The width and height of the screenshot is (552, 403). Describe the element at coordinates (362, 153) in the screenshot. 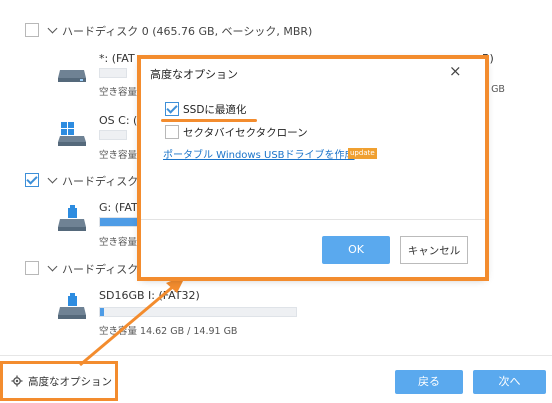

I see `update-badge: update` at that location.